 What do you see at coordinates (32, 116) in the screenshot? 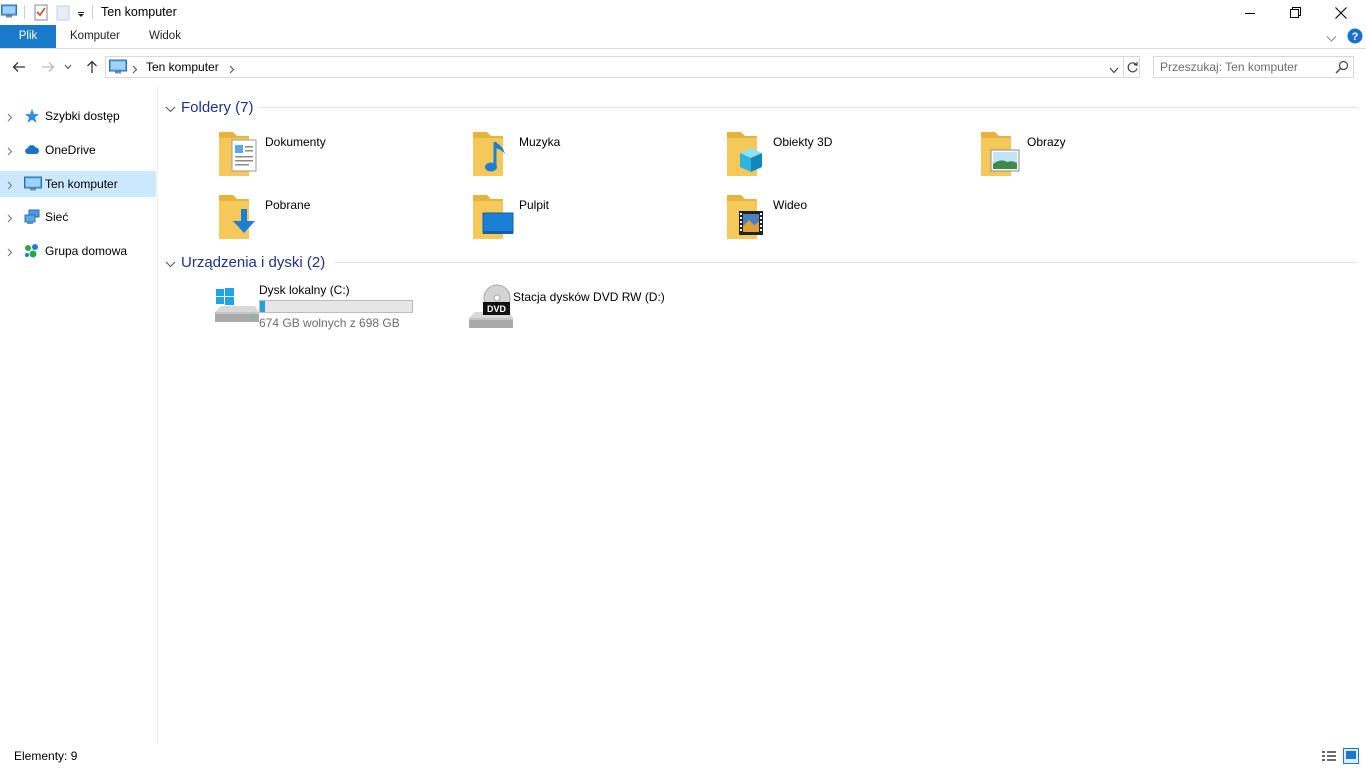
I see `star-icon` at bounding box center [32, 116].